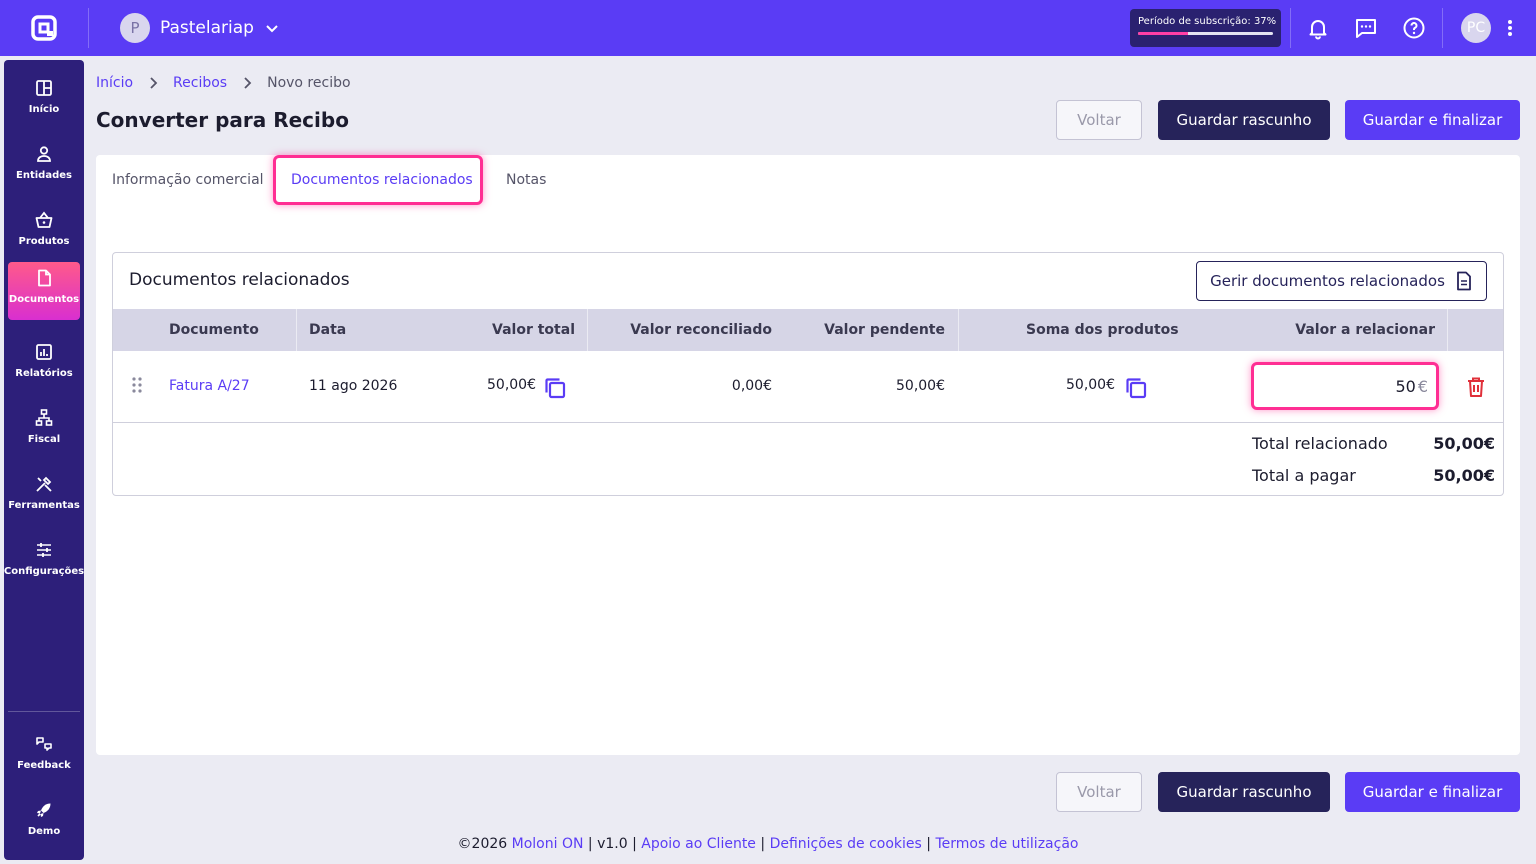  Describe the element at coordinates (1318, 28) in the screenshot. I see `bell-icon` at that location.